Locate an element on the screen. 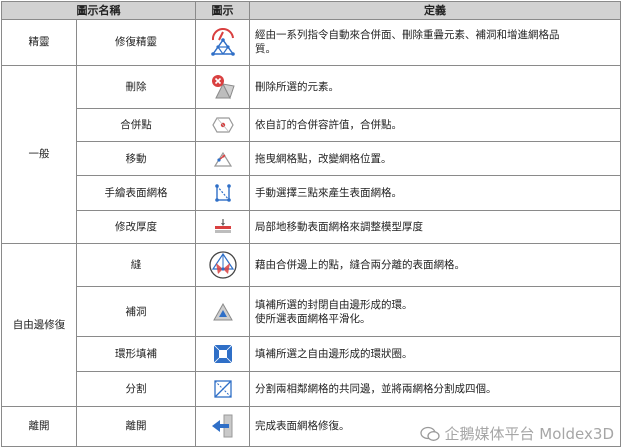 The height and width of the screenshot is (448, 622). fill-hole-icon is located at coordinates (222, 311).